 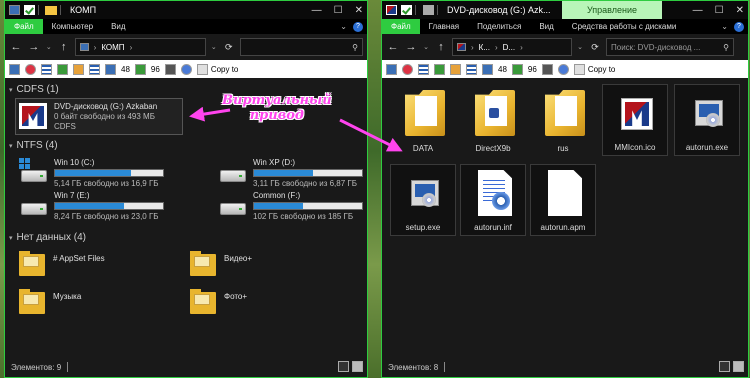 I want to click on file-item: autorun.apm, so click(x=563, y=200).